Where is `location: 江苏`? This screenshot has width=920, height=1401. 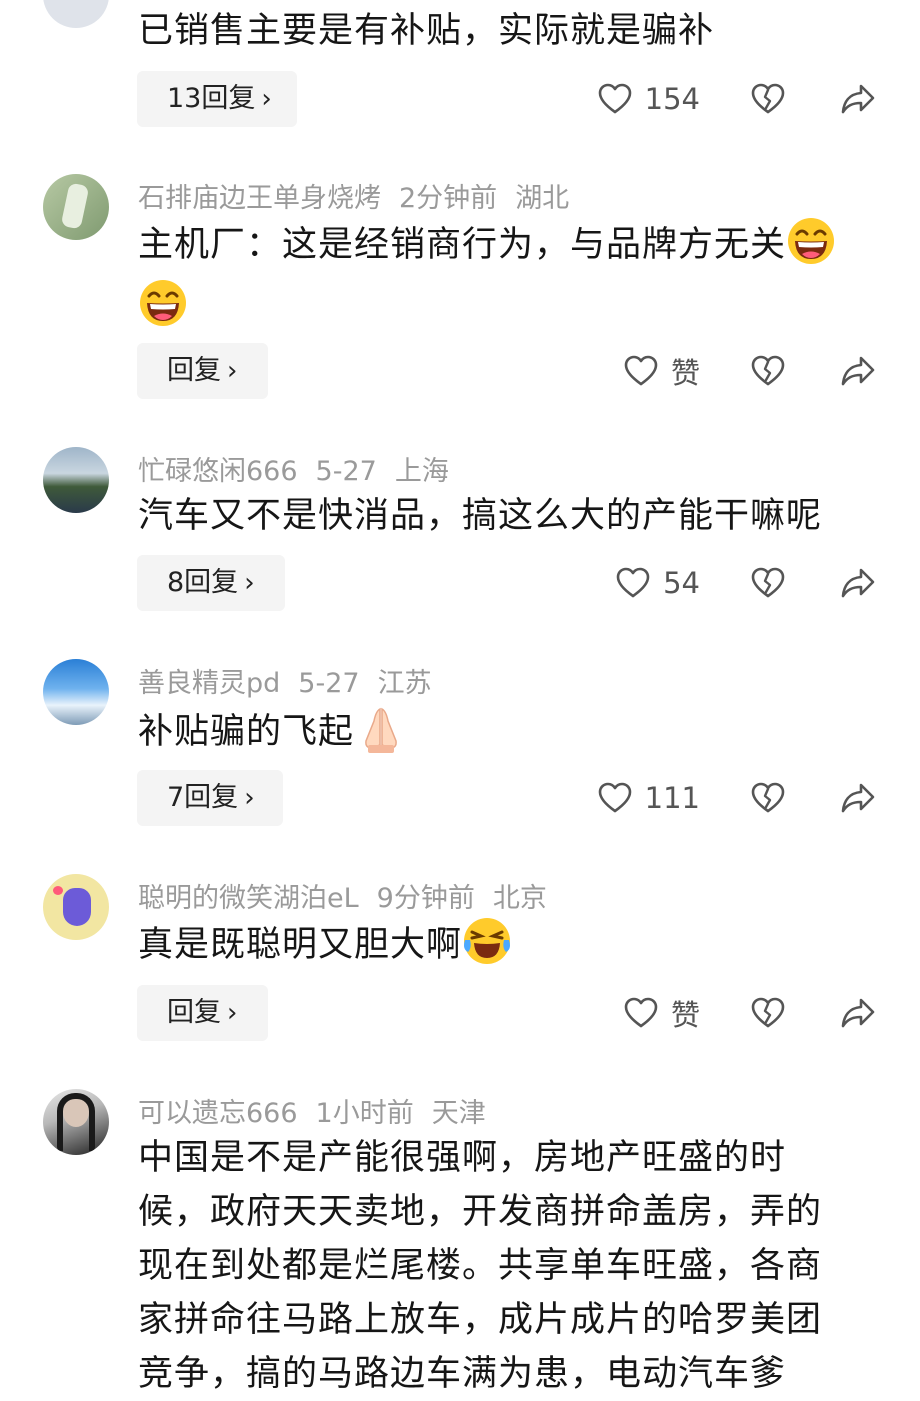
location: 江苏 is located at coordinates (404, 683).